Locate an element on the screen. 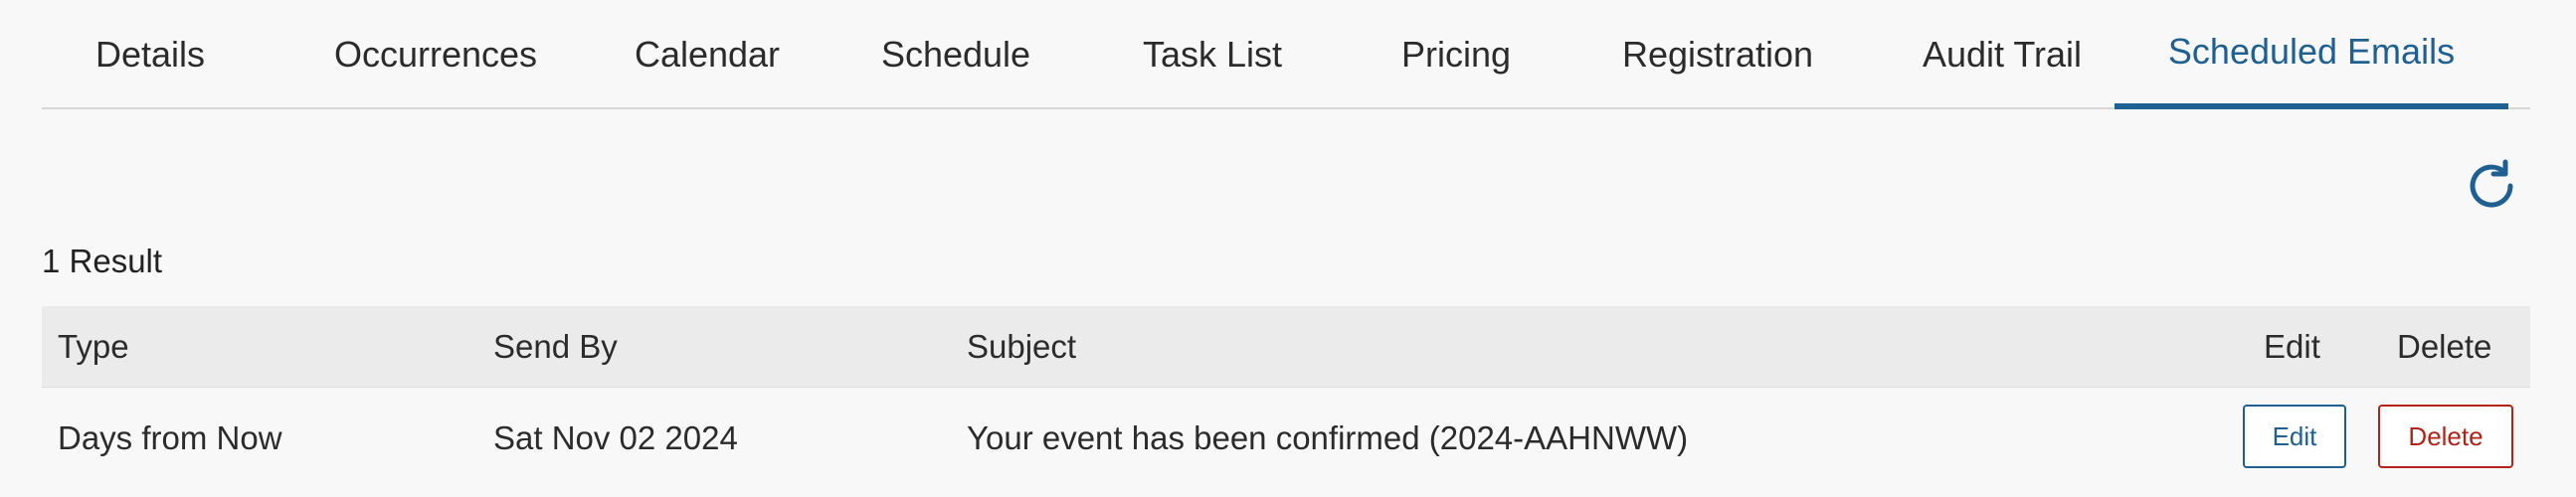 The image size is (2576, 497). result-count: 1 Result is located at coordinates (102, 261).